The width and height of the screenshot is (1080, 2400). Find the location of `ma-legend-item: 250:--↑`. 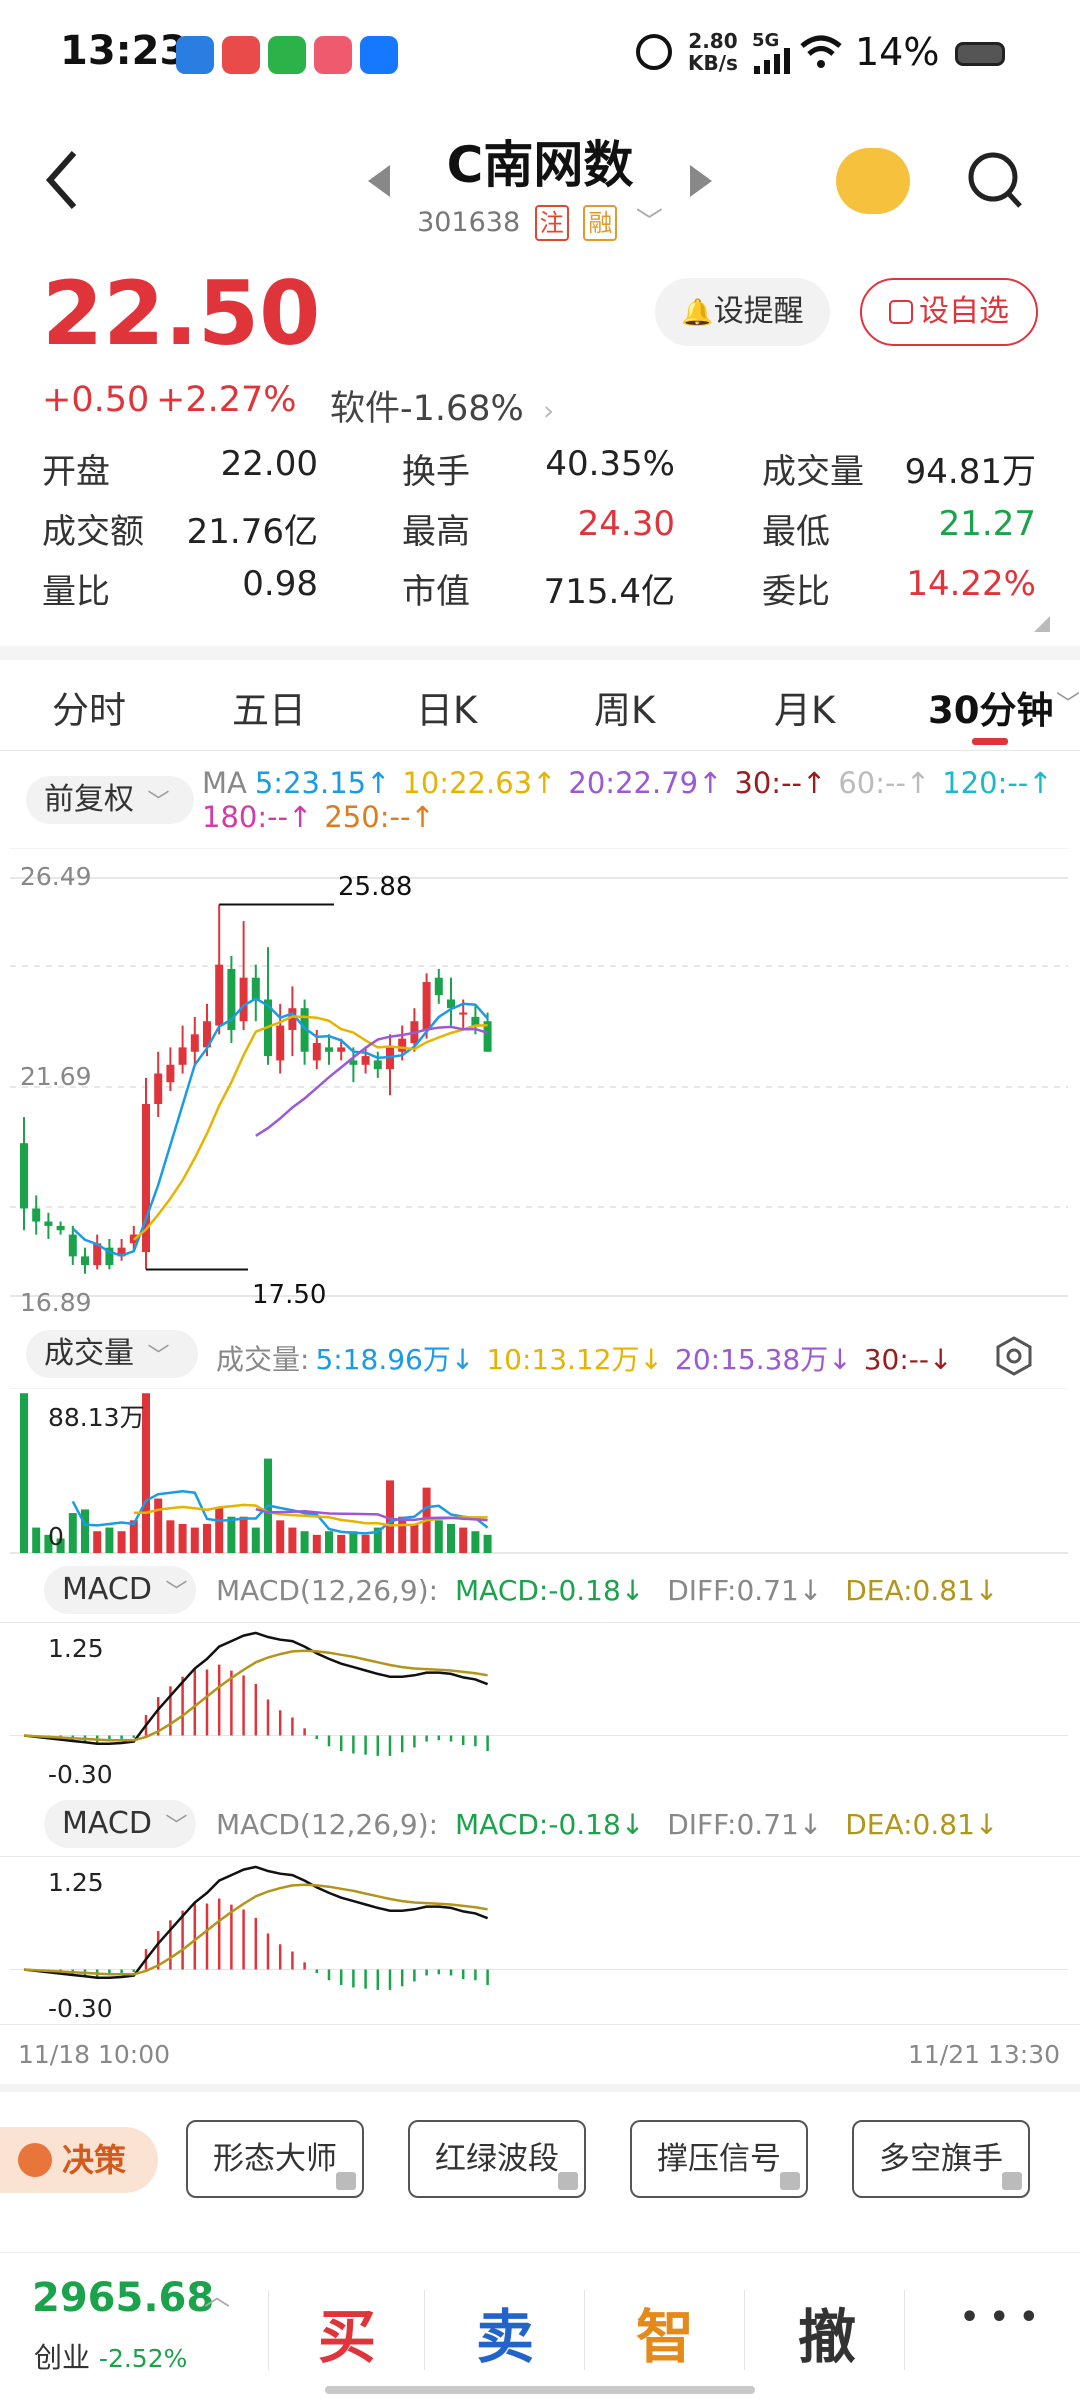

ma-legend-item: 250:--↑ is located at coordinates (379, 817).